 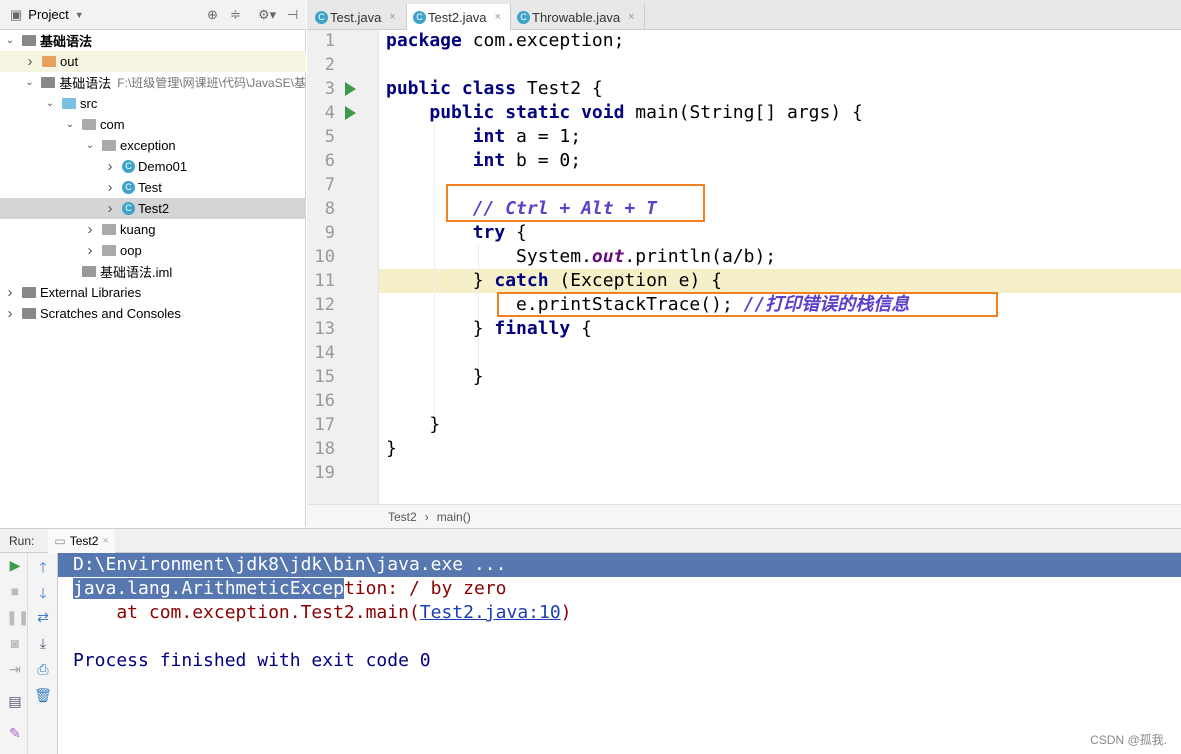 What do you see at coordinates (136, 272) in the screenshot?
I see `tree-item-label: 基础语法.iml` at bounding box center [136, 272].